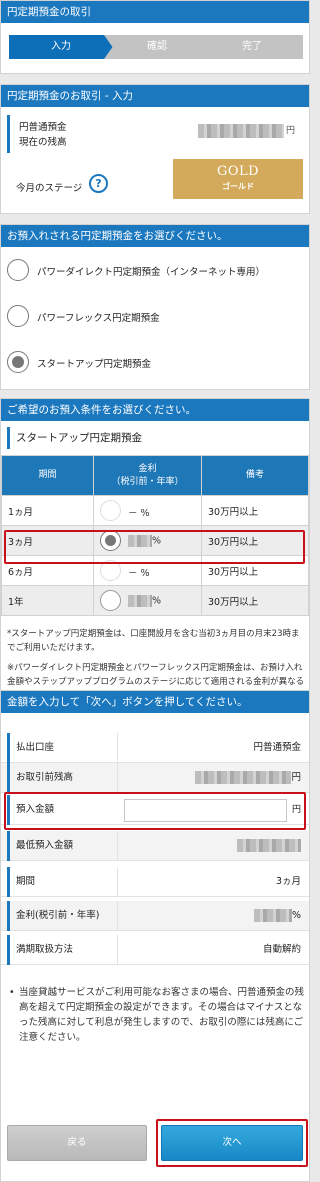 This screenshot has width=320, height=1182. Describe the element at coordinates (47, 600) in the screenshot. I see `period-cell: 1年` at that location.